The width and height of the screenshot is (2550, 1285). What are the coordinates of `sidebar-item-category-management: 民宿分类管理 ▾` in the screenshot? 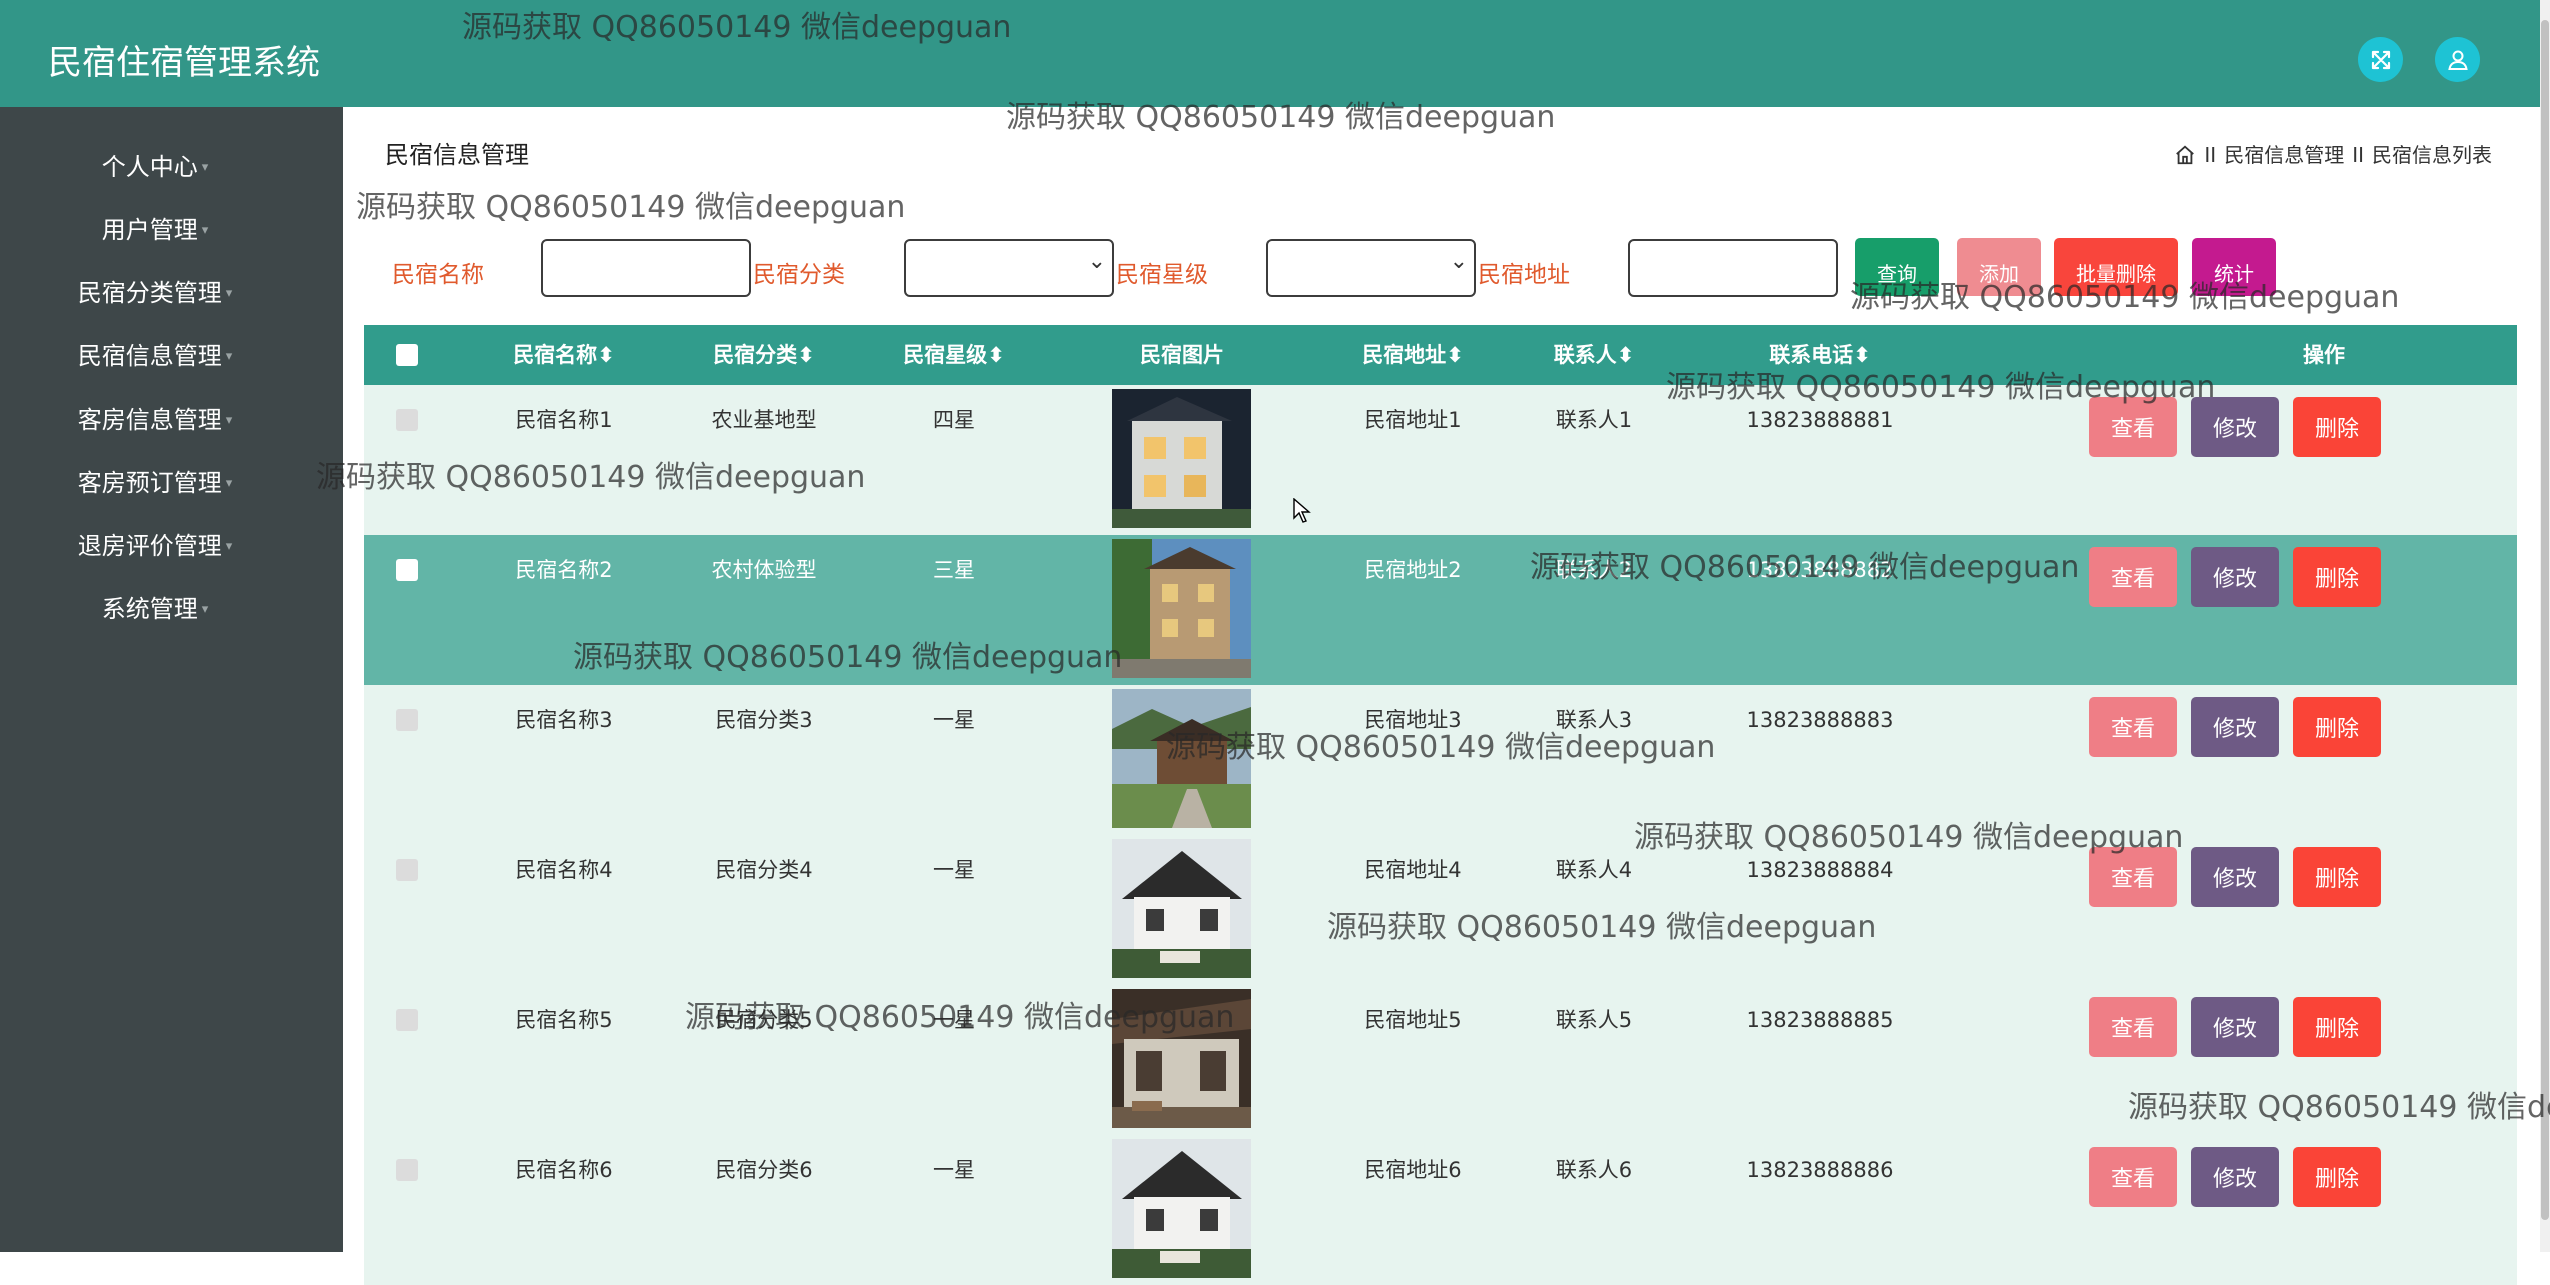 It's located at (155, 293).